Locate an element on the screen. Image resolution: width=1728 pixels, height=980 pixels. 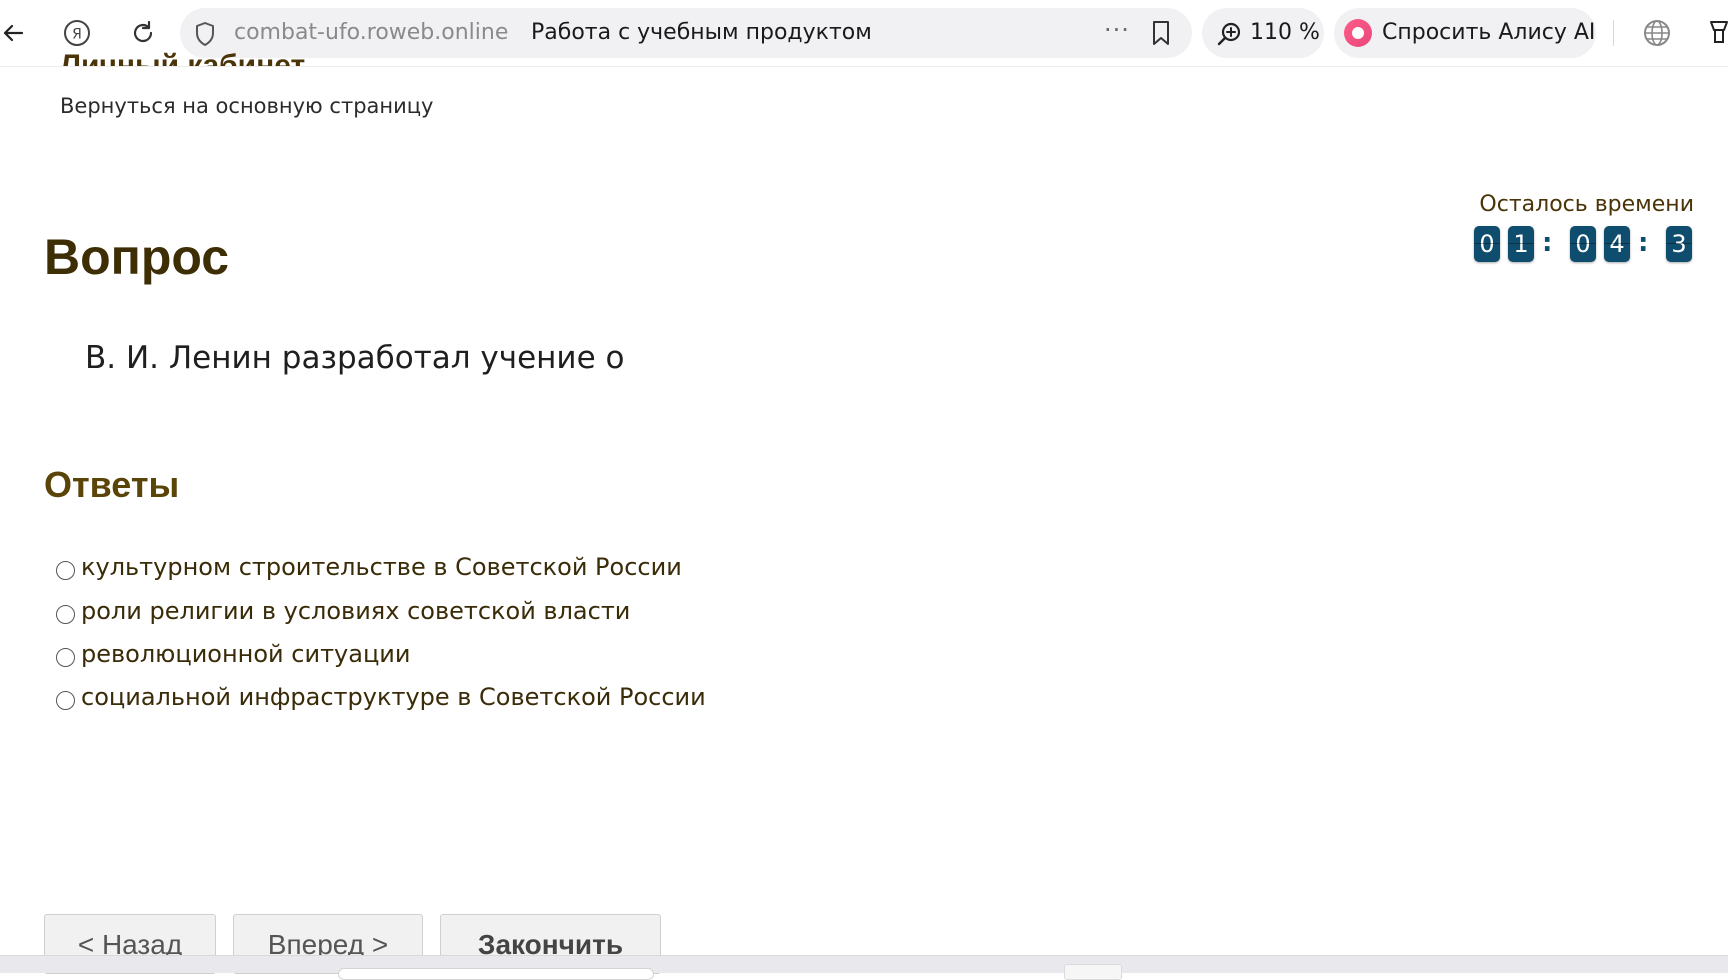
answers-heading: Ответы is located at coordinates (112, 484).